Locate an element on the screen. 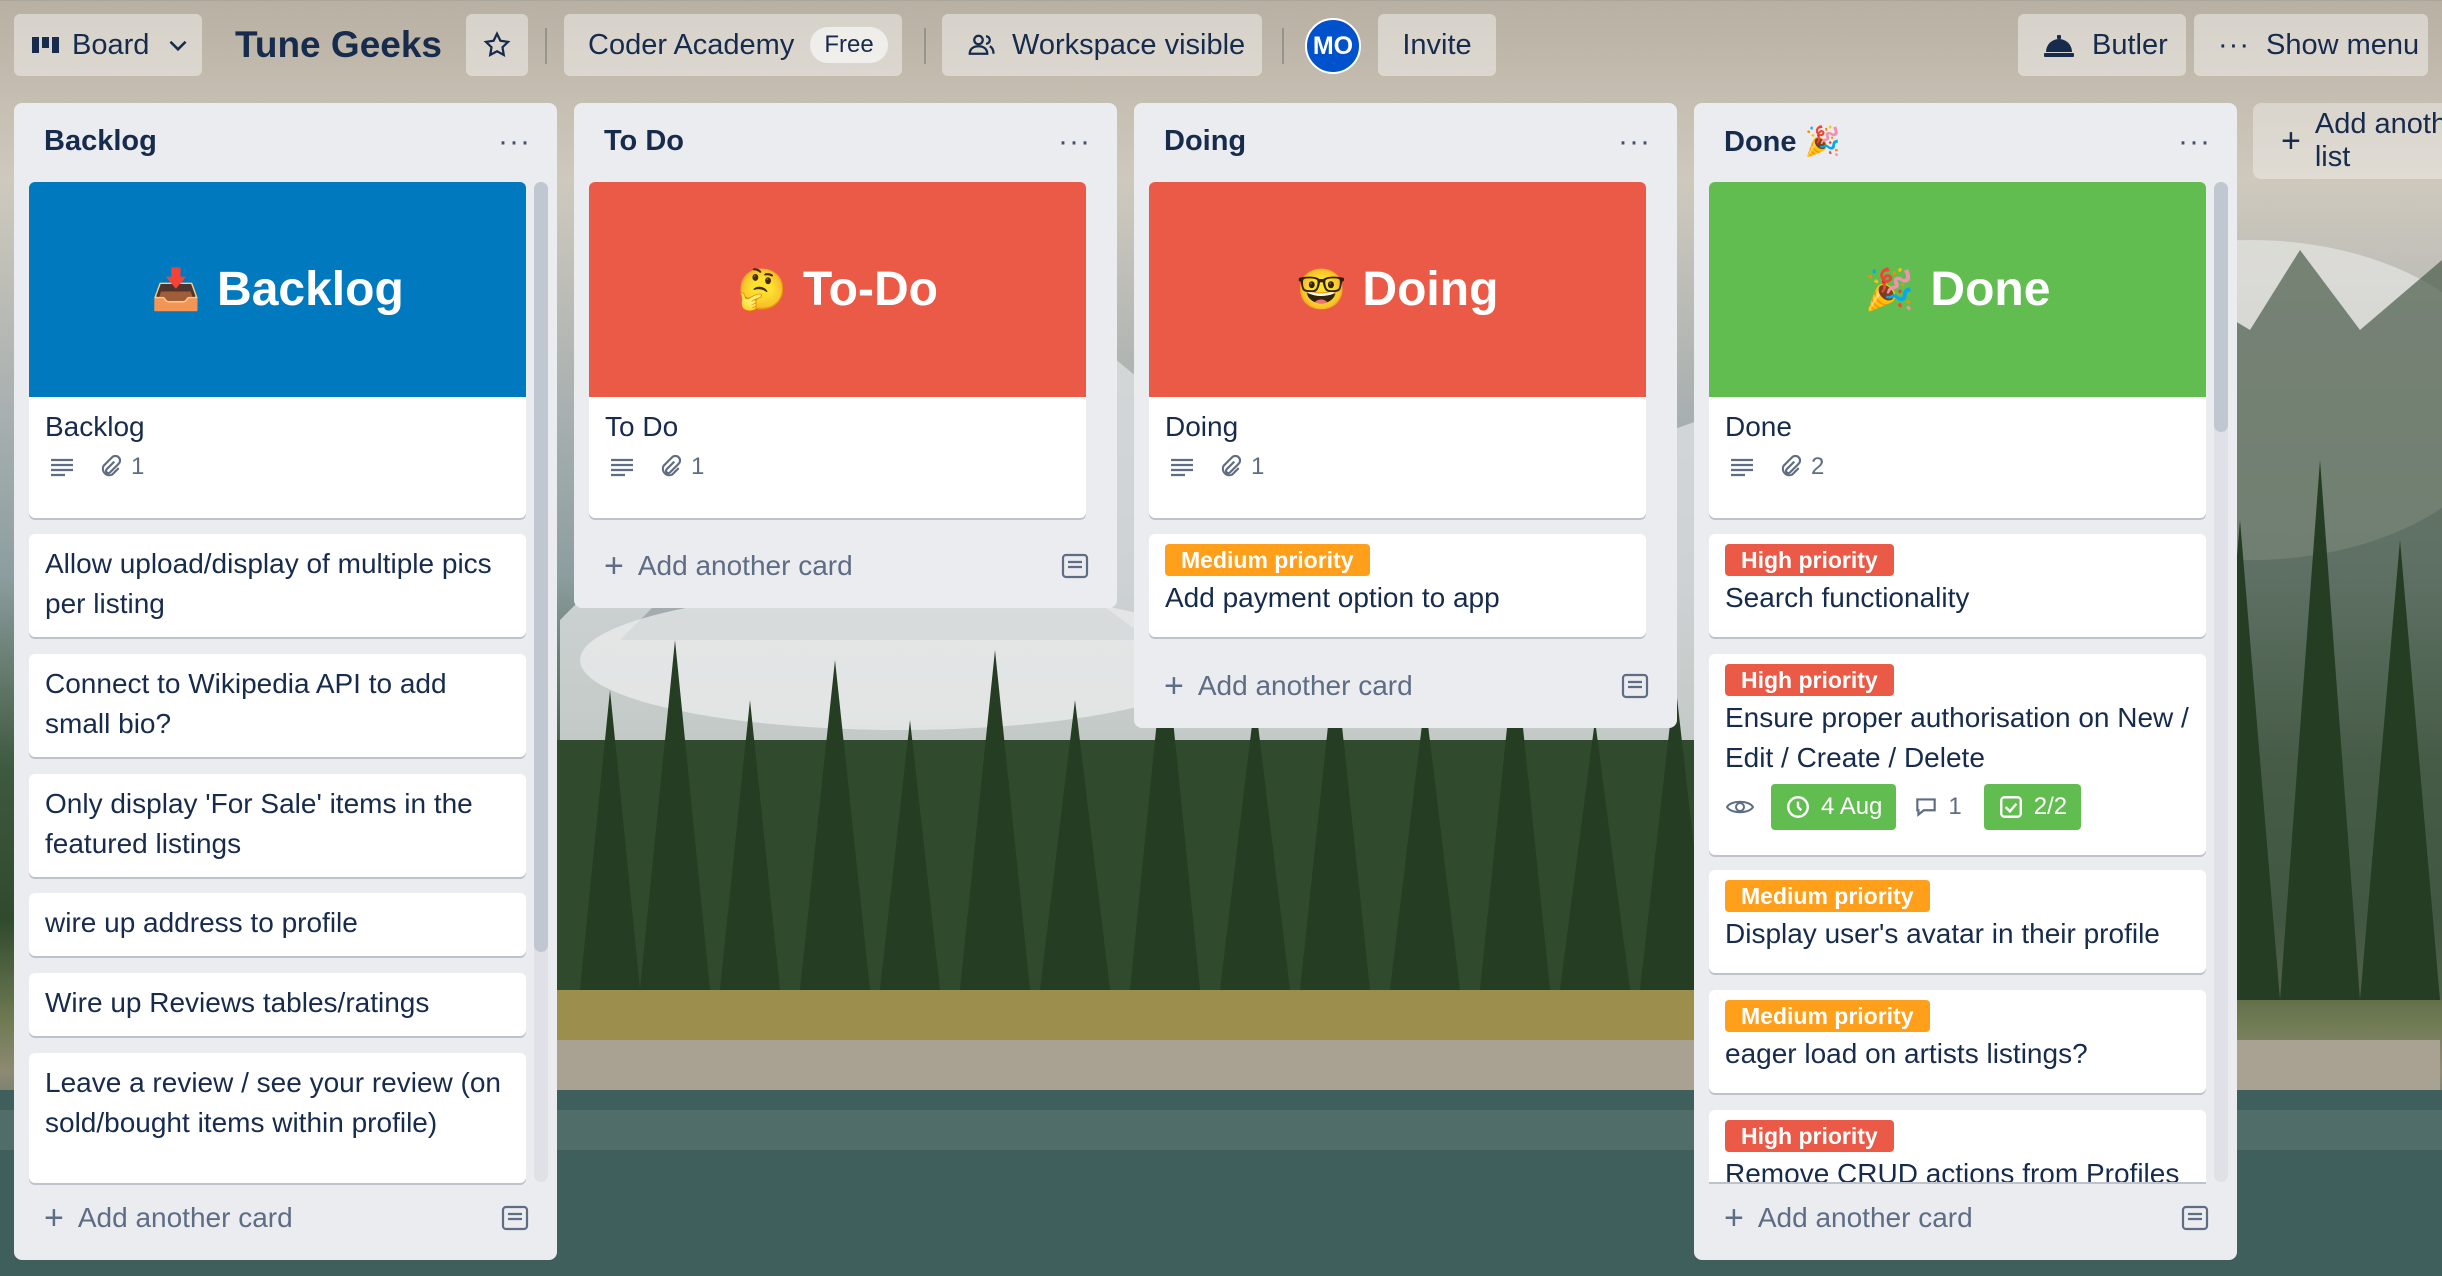  inbox-emoji-icon: 📥 is located at coordinates (176, 290).